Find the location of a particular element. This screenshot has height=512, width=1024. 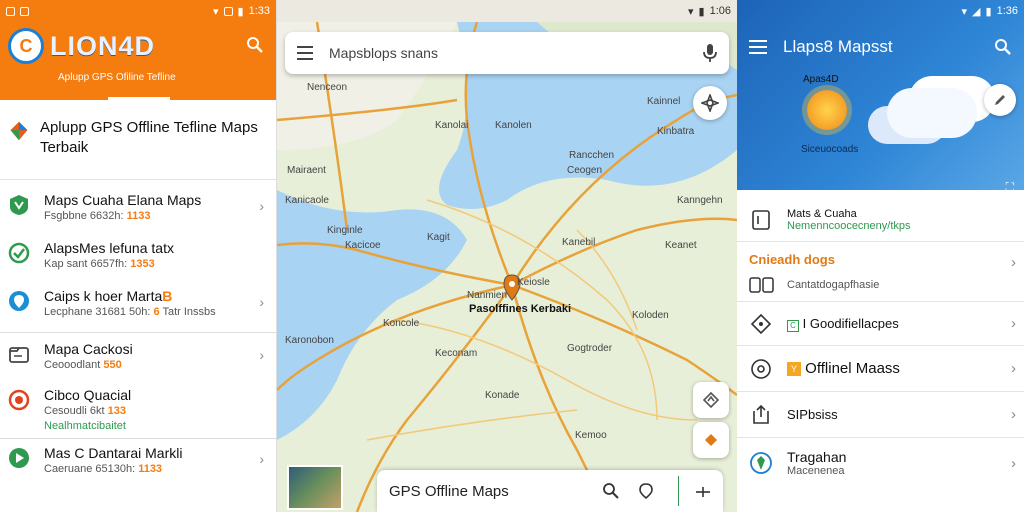

map-shield-icon is located at coordinates (19, 205).